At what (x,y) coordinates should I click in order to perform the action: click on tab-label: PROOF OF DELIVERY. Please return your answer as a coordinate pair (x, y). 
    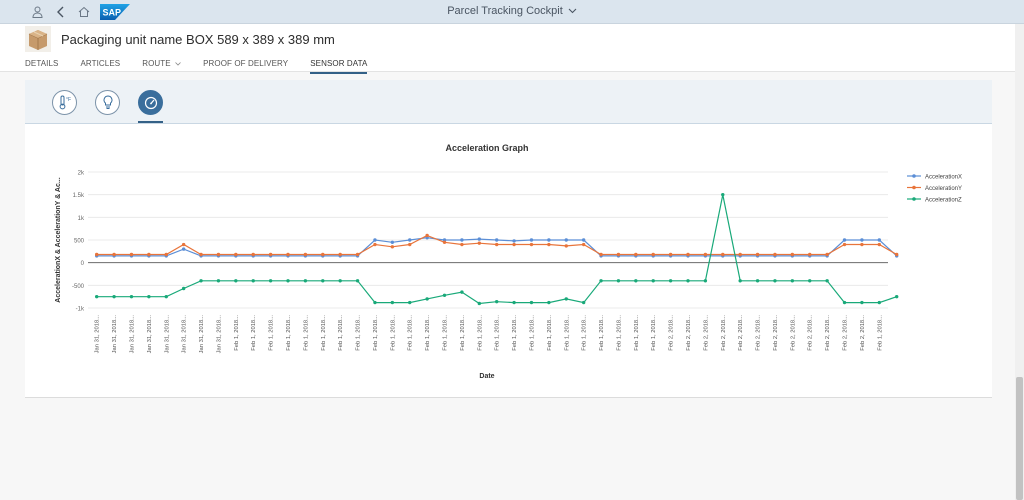
    Looking at the image, I should click on (246, 63).